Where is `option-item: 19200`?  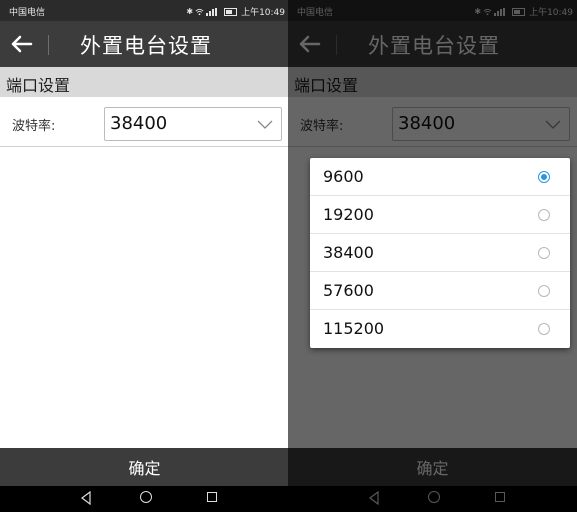 option-item: 19200 is located at coordinates (440, 215).